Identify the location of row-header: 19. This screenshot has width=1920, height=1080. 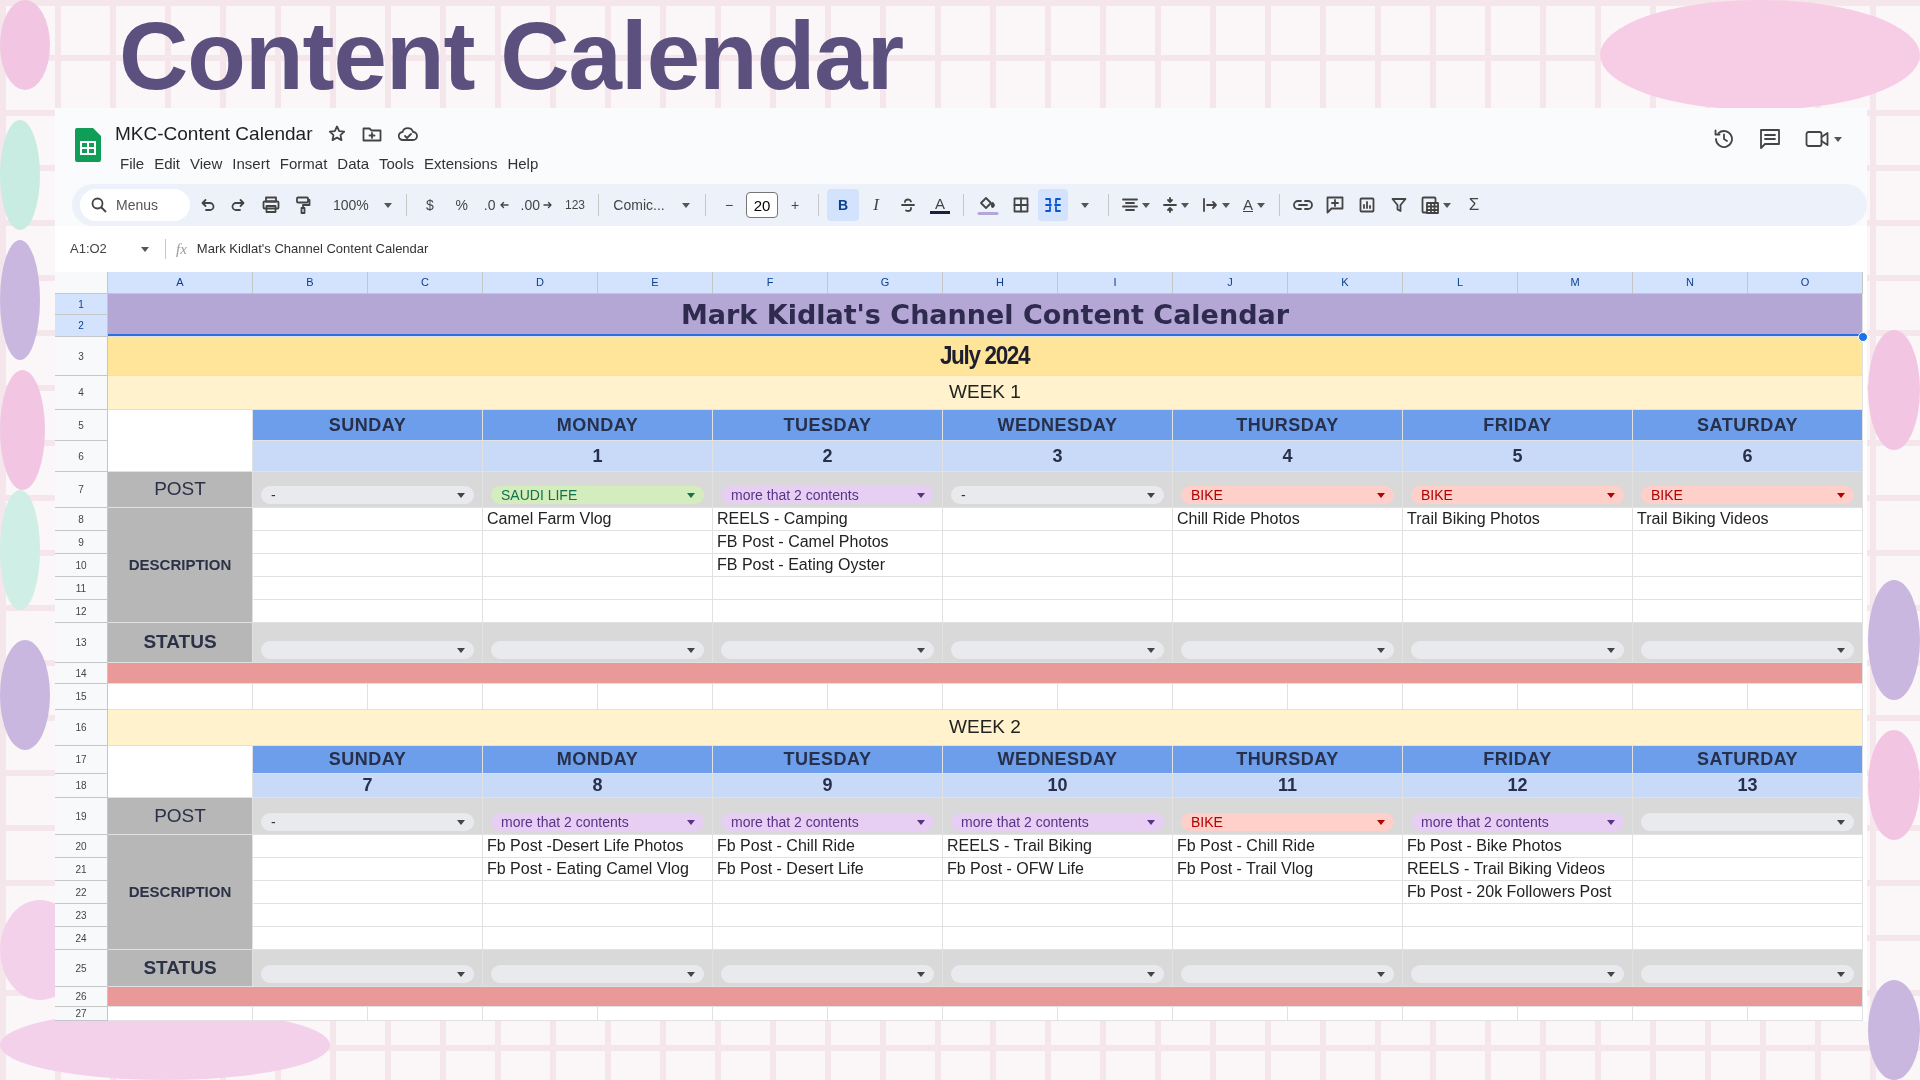
(81, 816).